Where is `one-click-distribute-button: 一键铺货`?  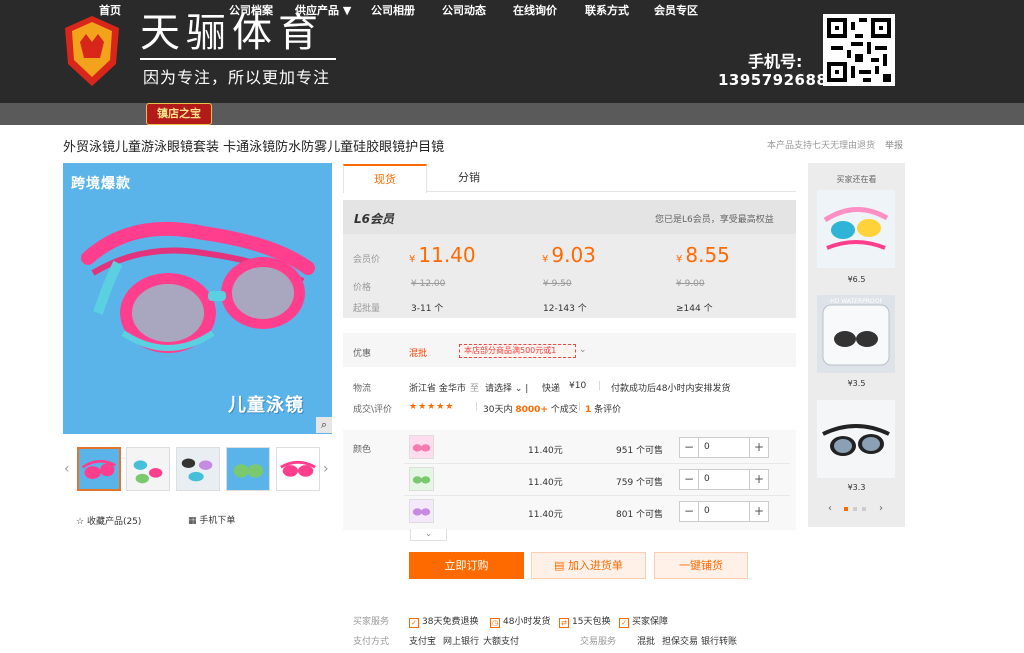 one-click-distribute-button: 一键铺货 is located at coordinates (701, 565).